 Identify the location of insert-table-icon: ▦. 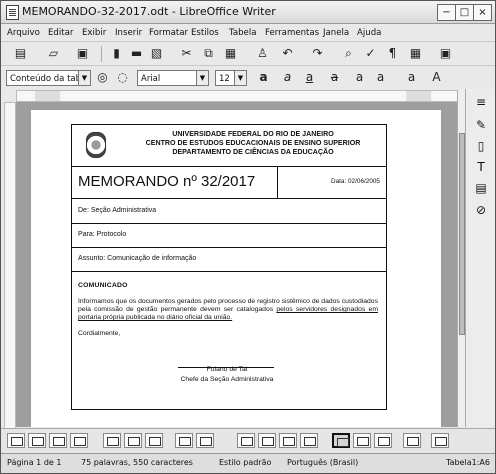
(415, 53).